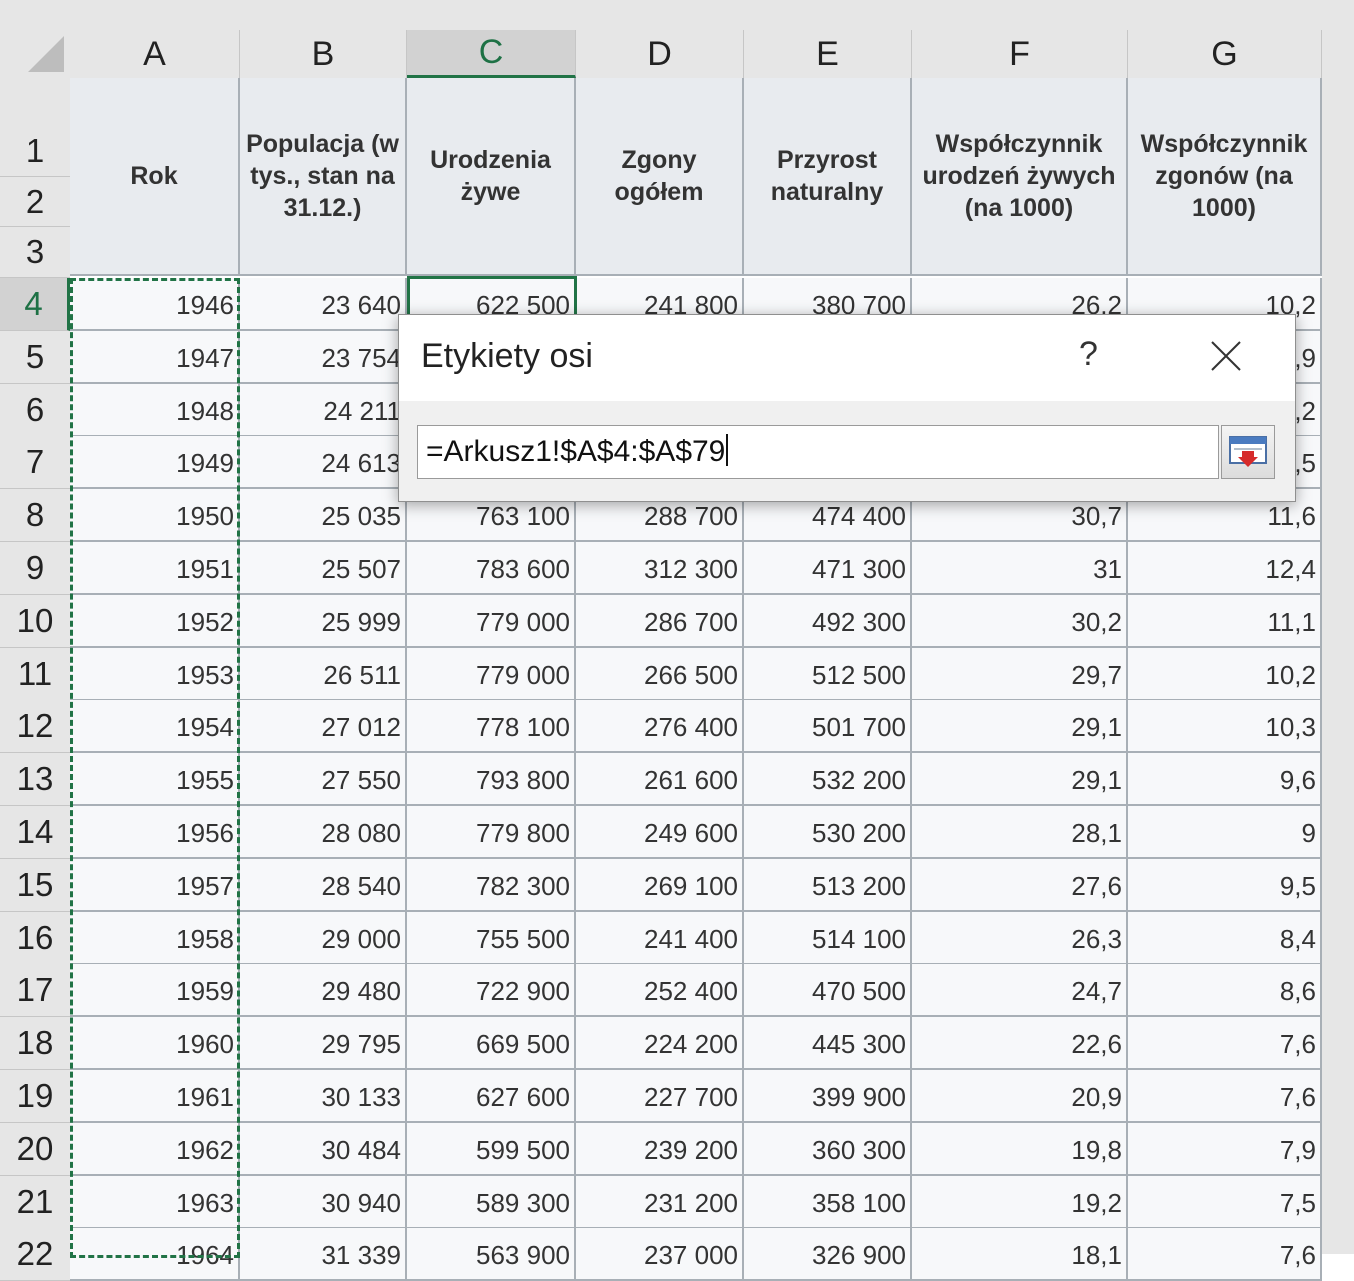 The image size is (1354, 1281). Describe the element at coordinates (323, 54) in the screenshot. I see `column-header-b: B` at that location.